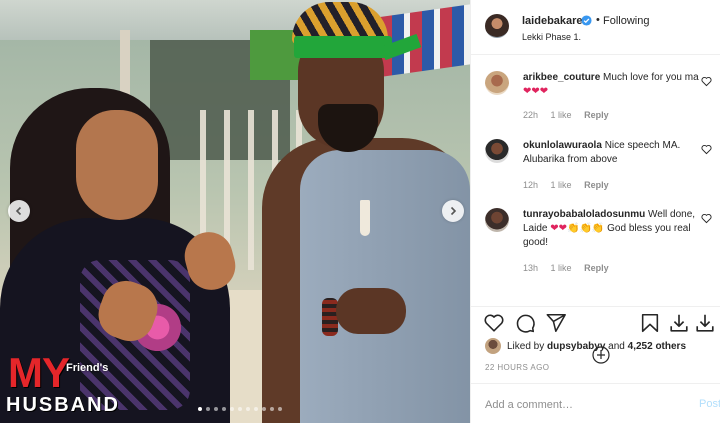 Image resolution: width=720 pixels, height=423 pixels. I want to click on share-icon, so click(556, 323).